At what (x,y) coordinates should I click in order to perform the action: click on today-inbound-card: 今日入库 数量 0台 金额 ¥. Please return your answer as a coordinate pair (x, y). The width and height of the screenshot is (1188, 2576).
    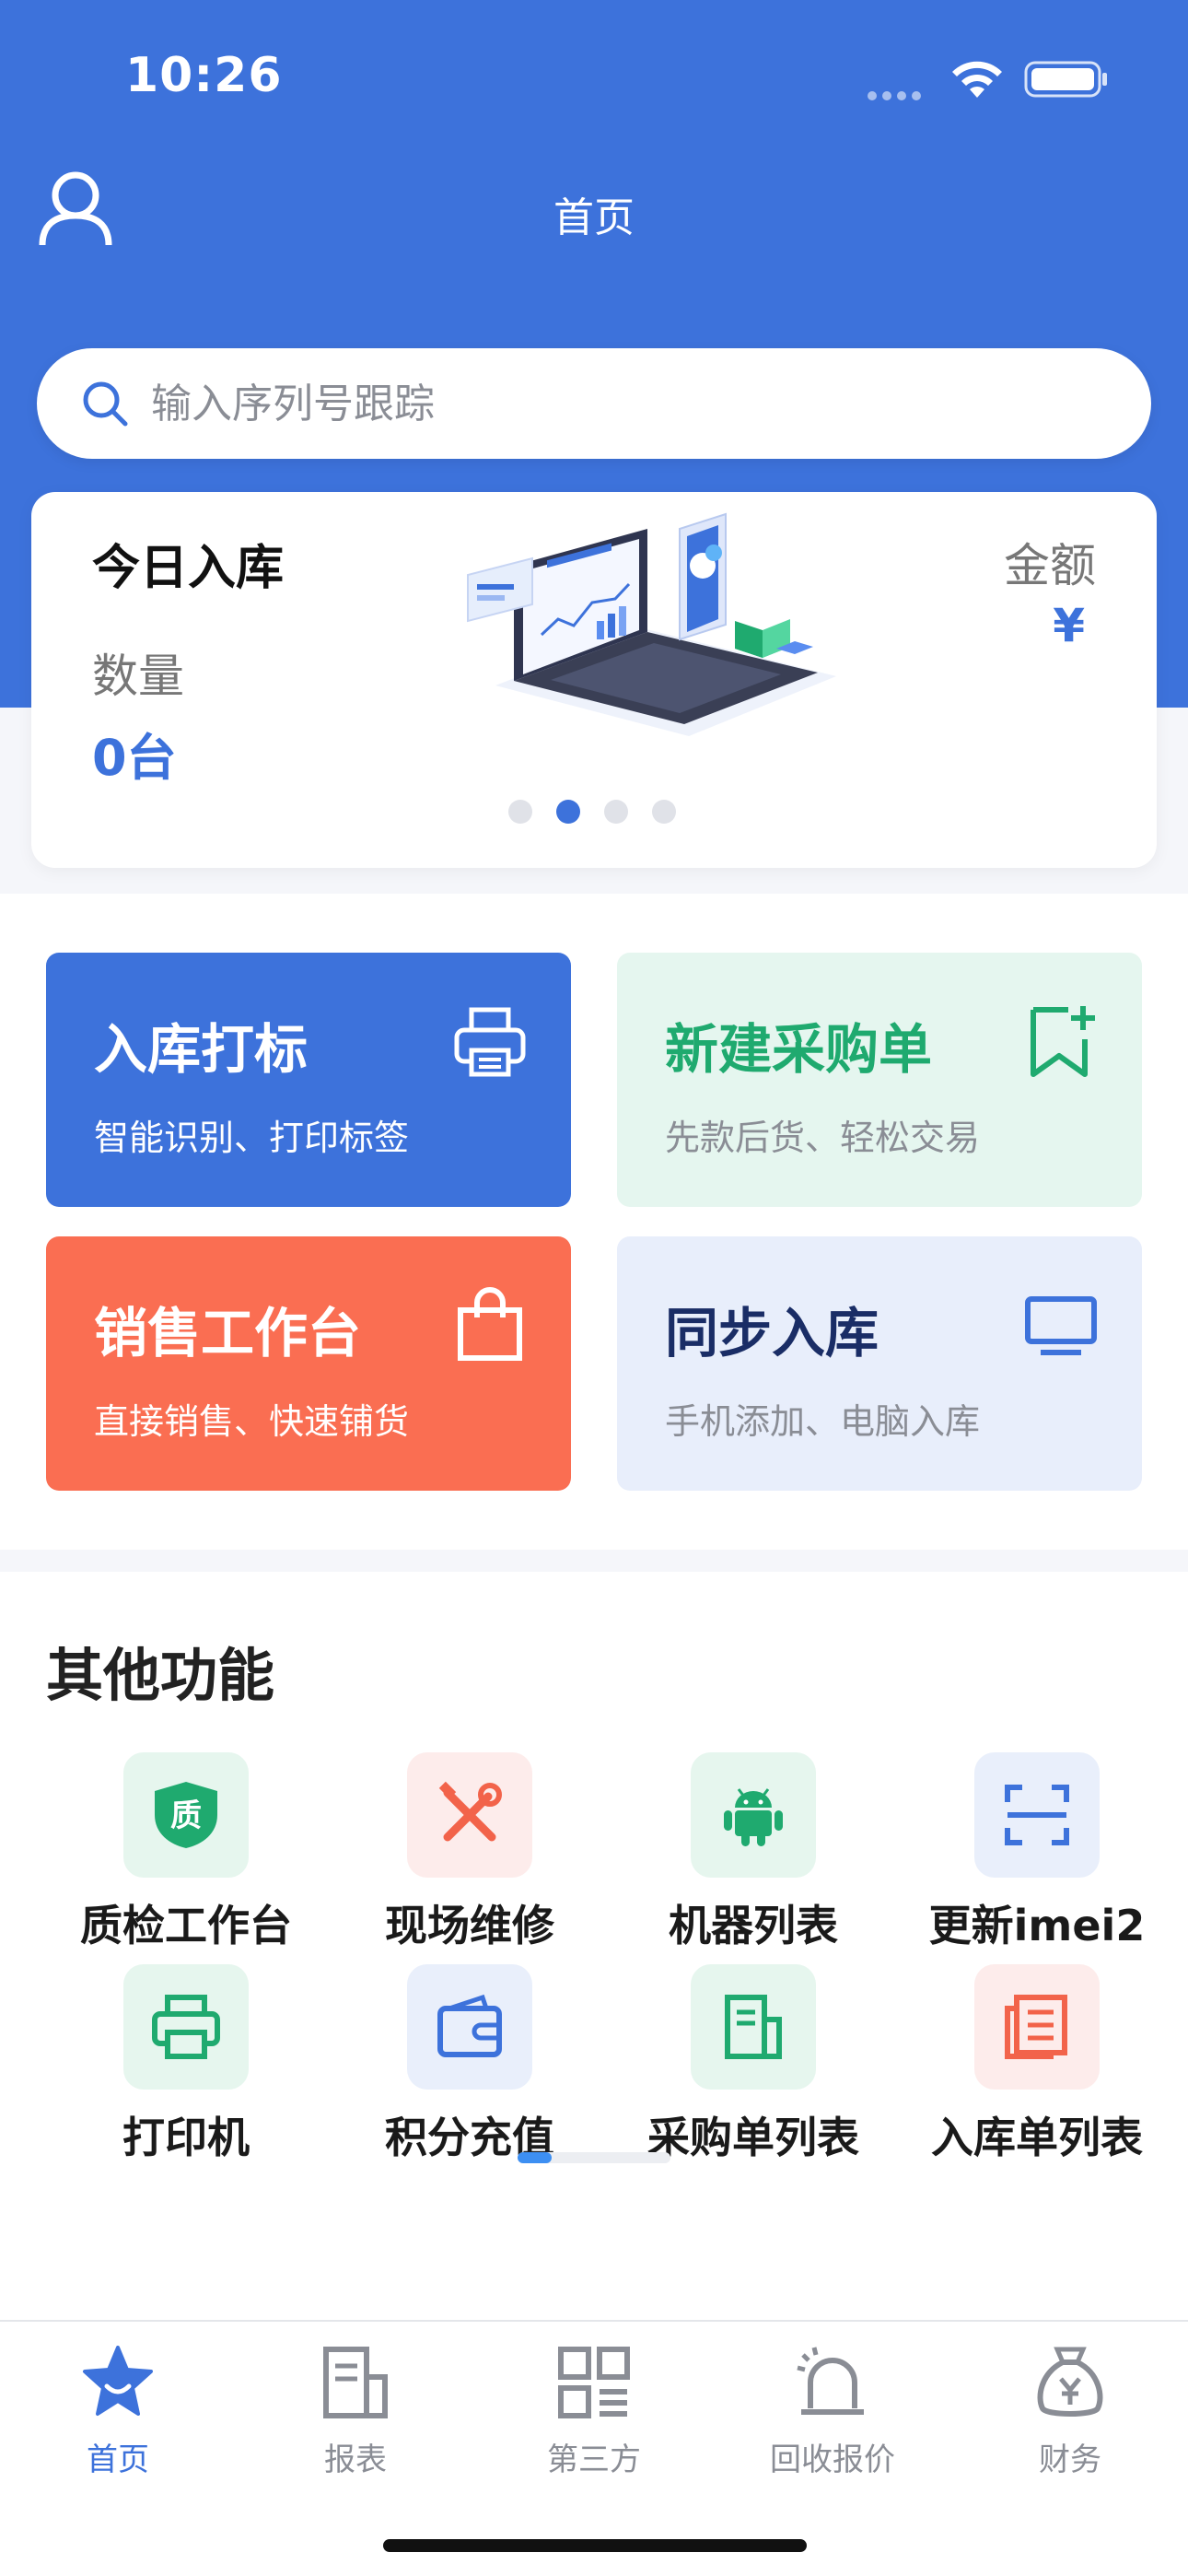
    Looking at the image, I should click on (594, 680).